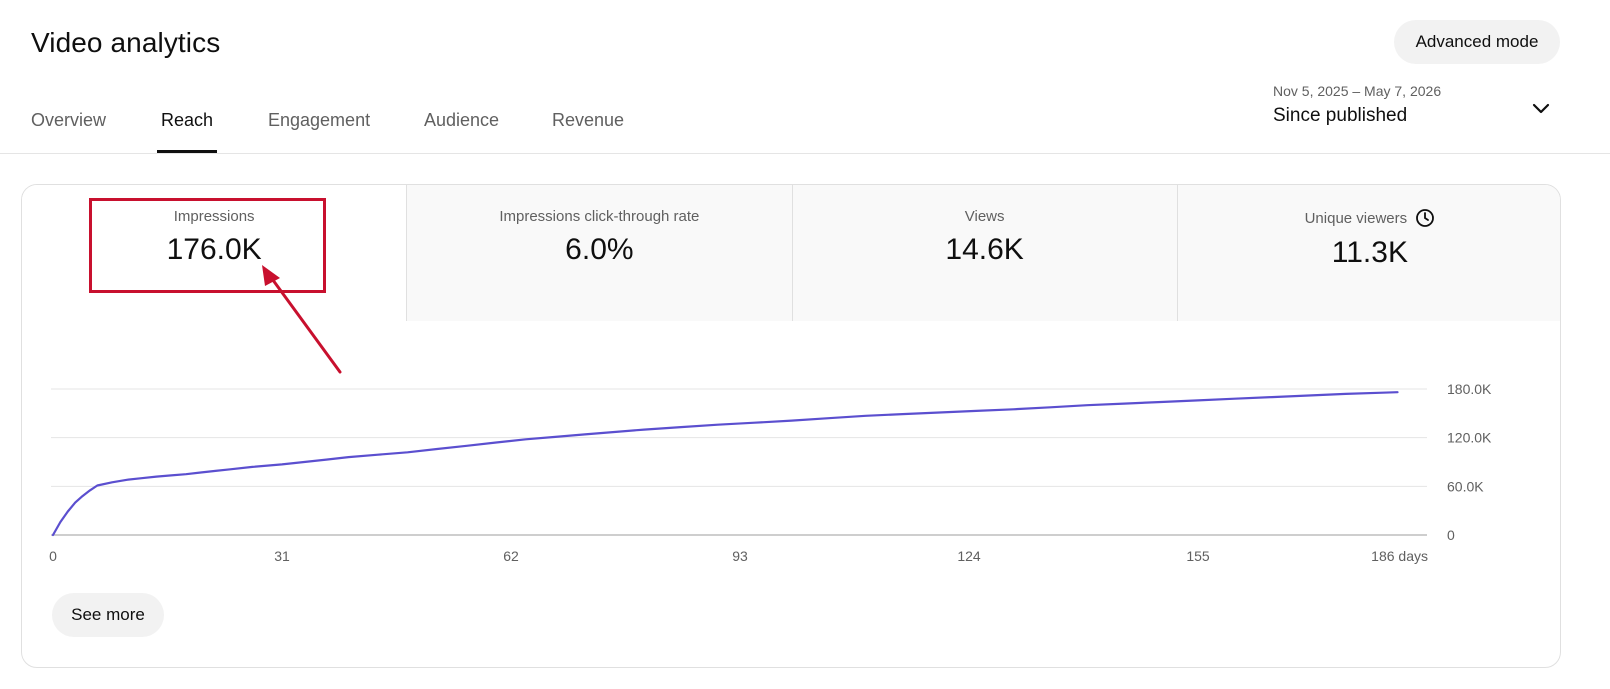 The height and width of the screenshot is (689, 1610). Describe the element at coordinates (319, 120) in the screenshot. I see `tab-engagement: Engagement` at that location.